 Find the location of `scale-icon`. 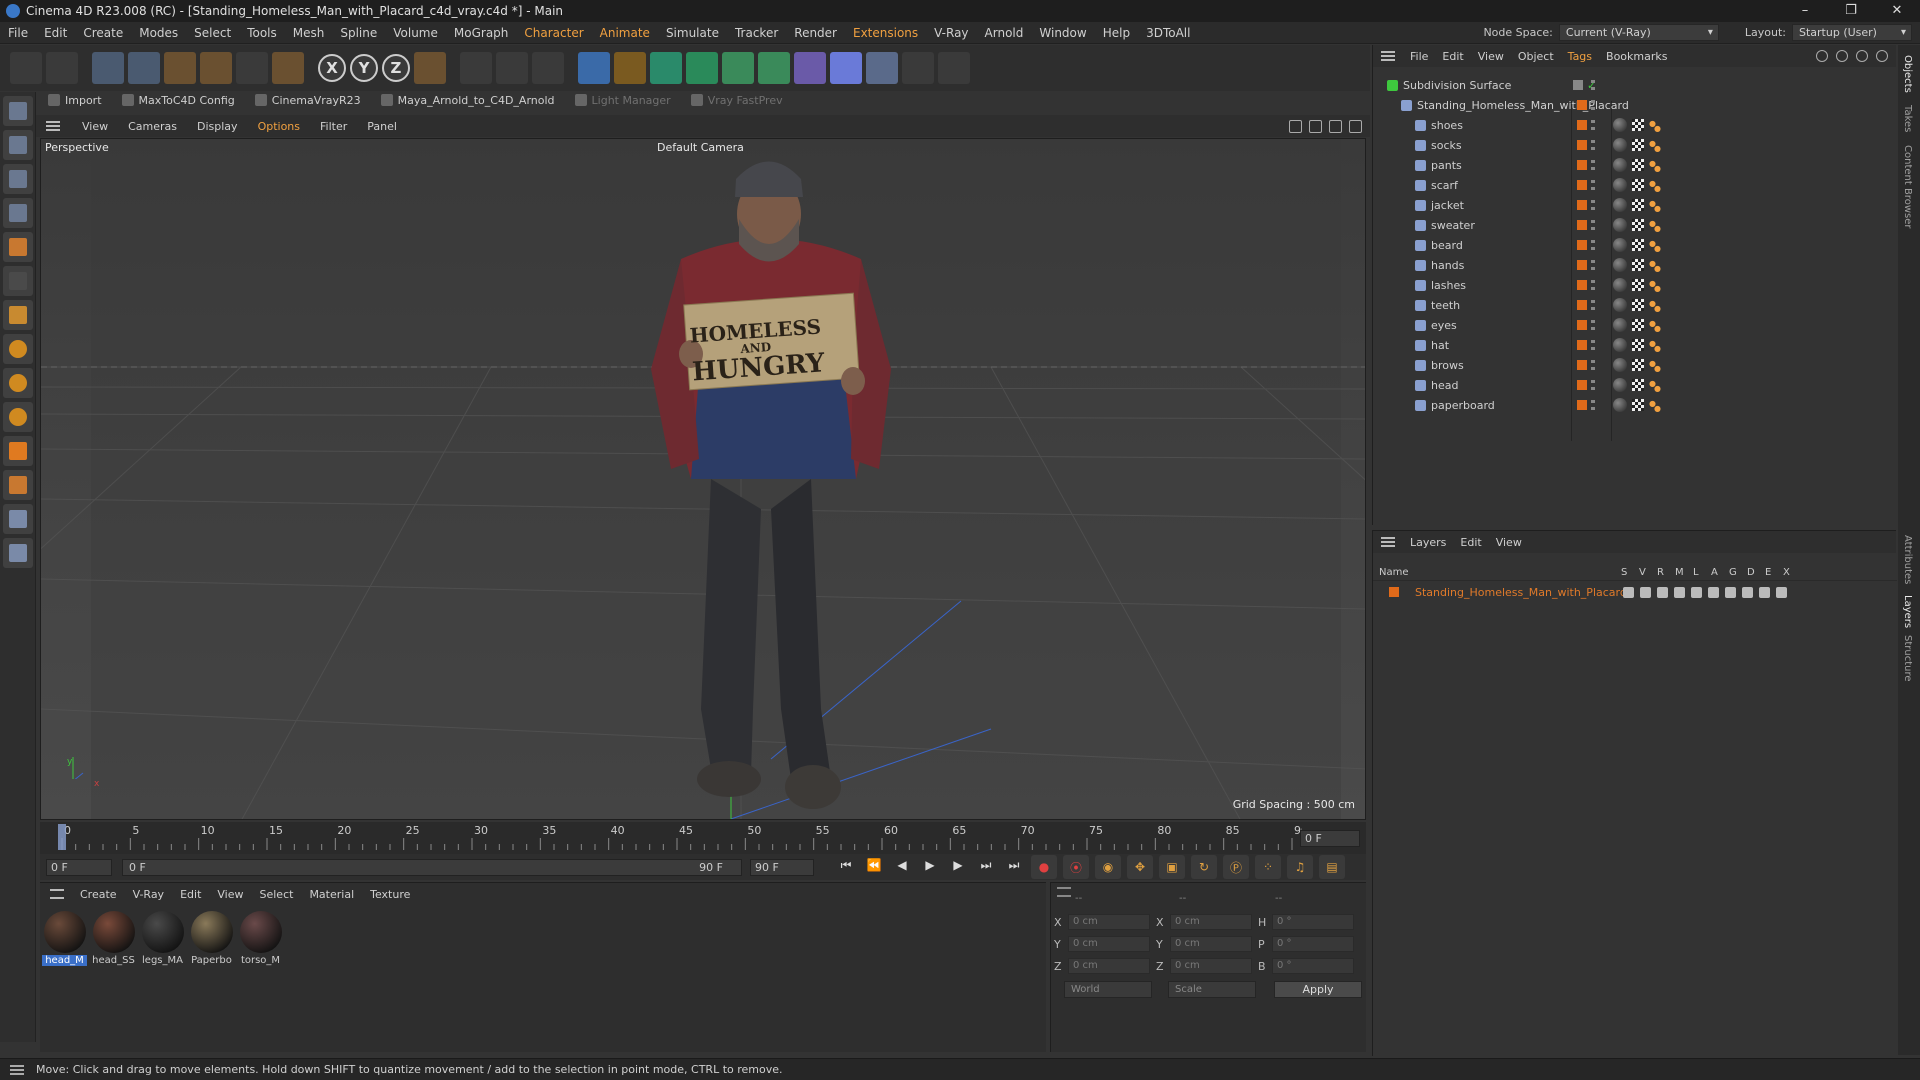

scale-icon is located at coordinates (180, 68).